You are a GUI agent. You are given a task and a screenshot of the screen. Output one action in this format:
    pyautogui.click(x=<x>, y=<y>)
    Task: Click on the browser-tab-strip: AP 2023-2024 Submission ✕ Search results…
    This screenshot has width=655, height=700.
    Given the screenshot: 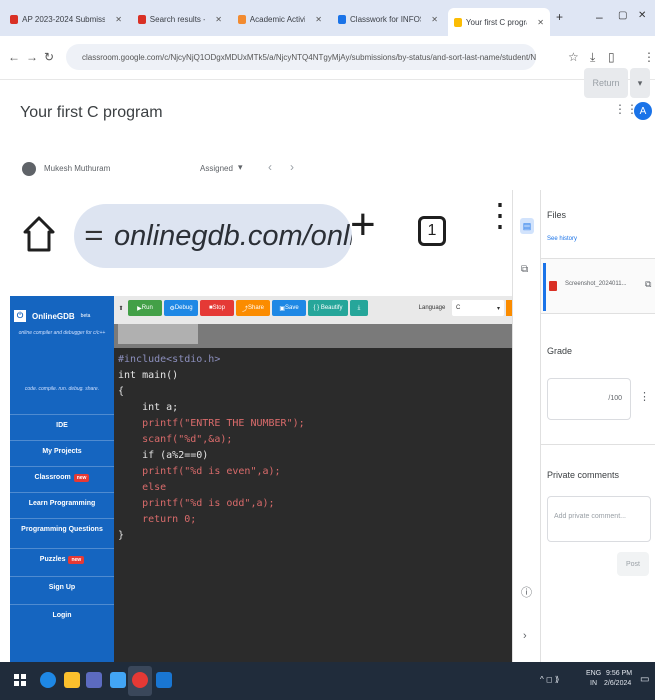 What is the action you would take?
    pyautogui.click(x=327, y=18)
    